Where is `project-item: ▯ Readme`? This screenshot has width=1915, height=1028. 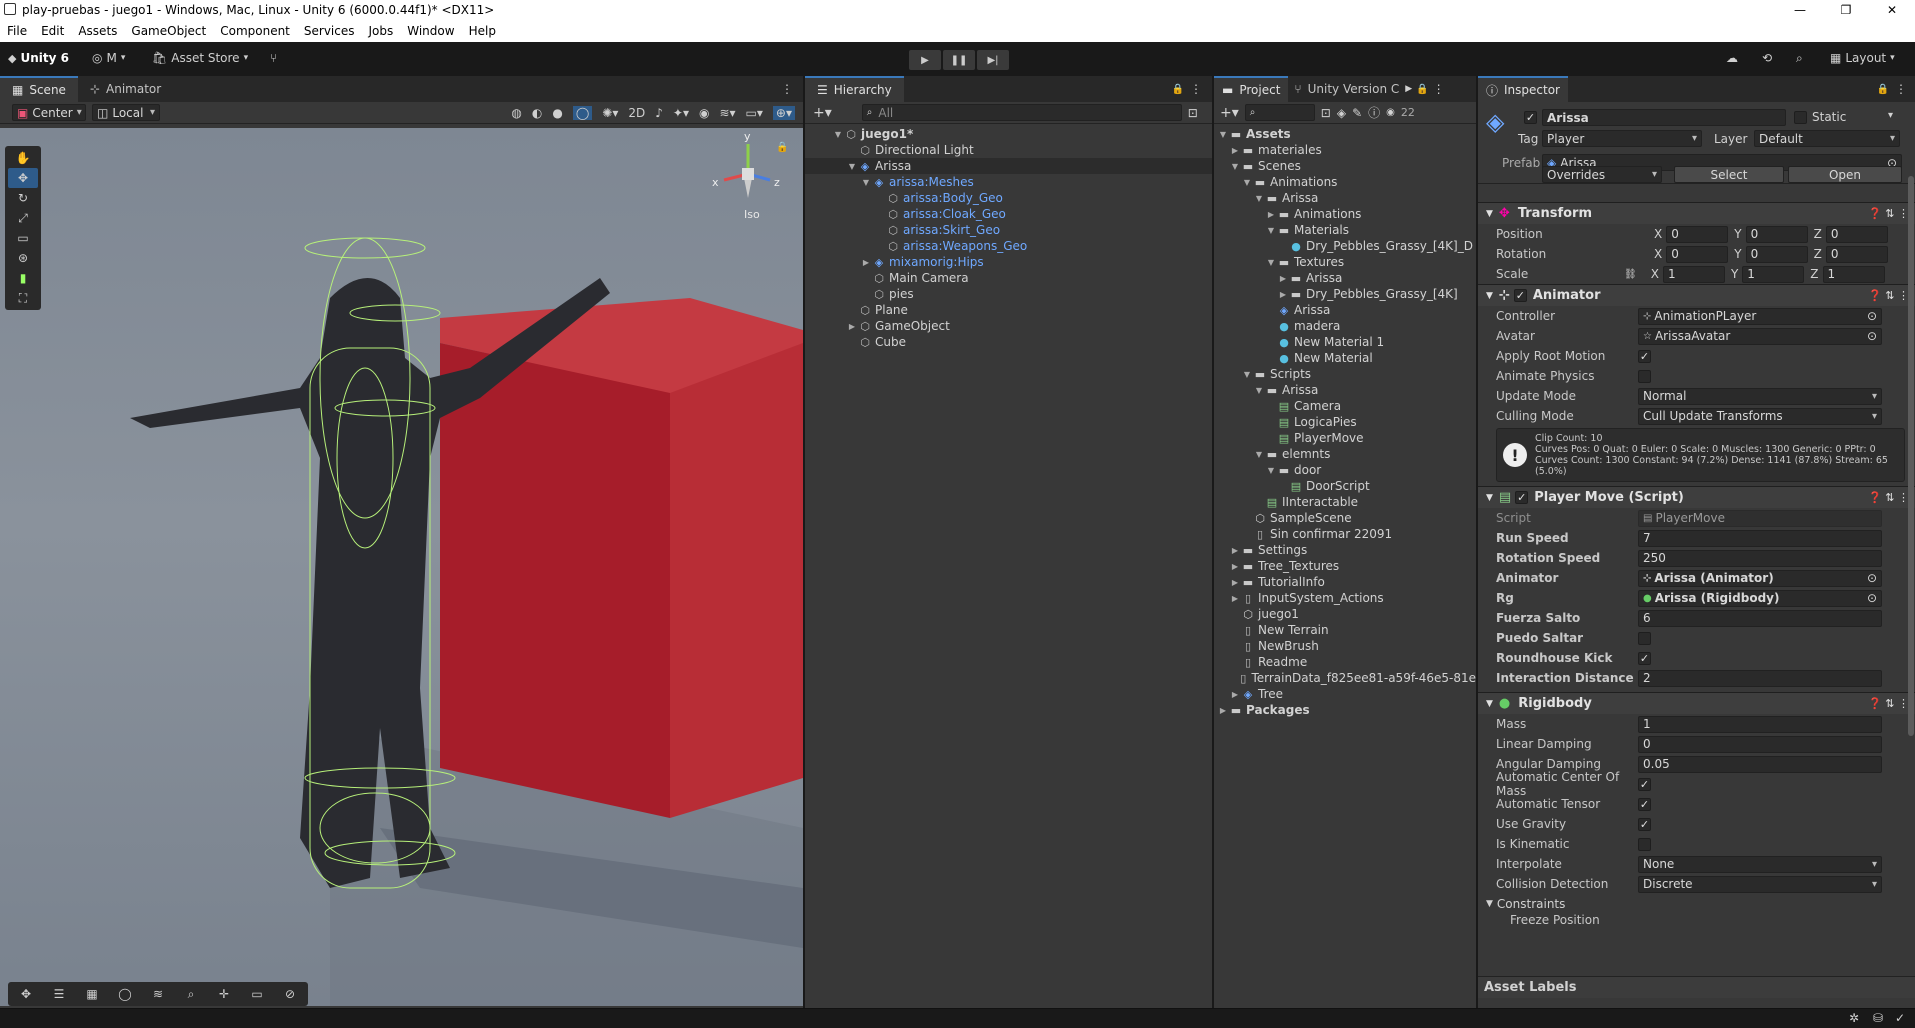
project-item: ▯ Readme is located at coordinates (1345, 662).